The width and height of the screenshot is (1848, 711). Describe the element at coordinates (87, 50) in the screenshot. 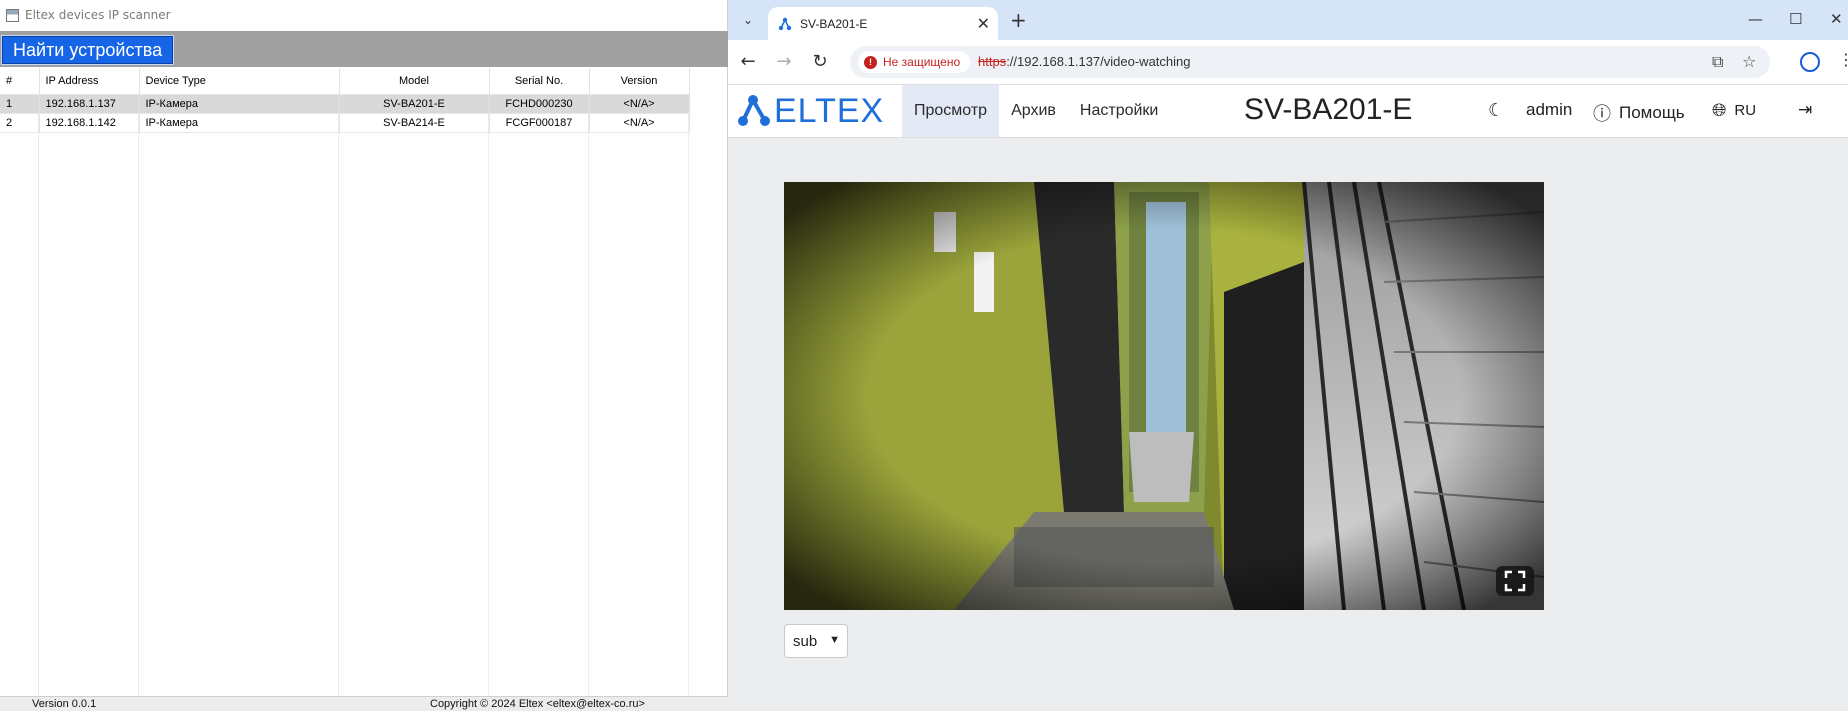

I see `find-devices-button: Найти устройства` at that location.